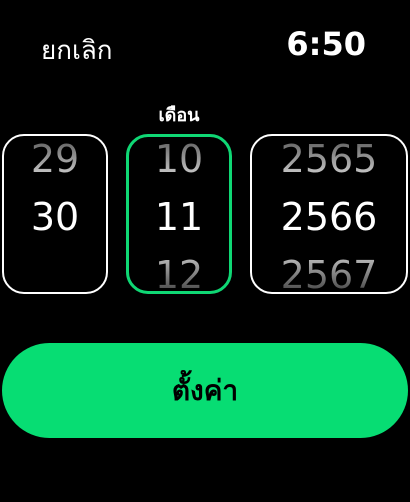 The image size is (410, 502). I want to click on cancel-button: ยกเลิก, so click(77, 50).